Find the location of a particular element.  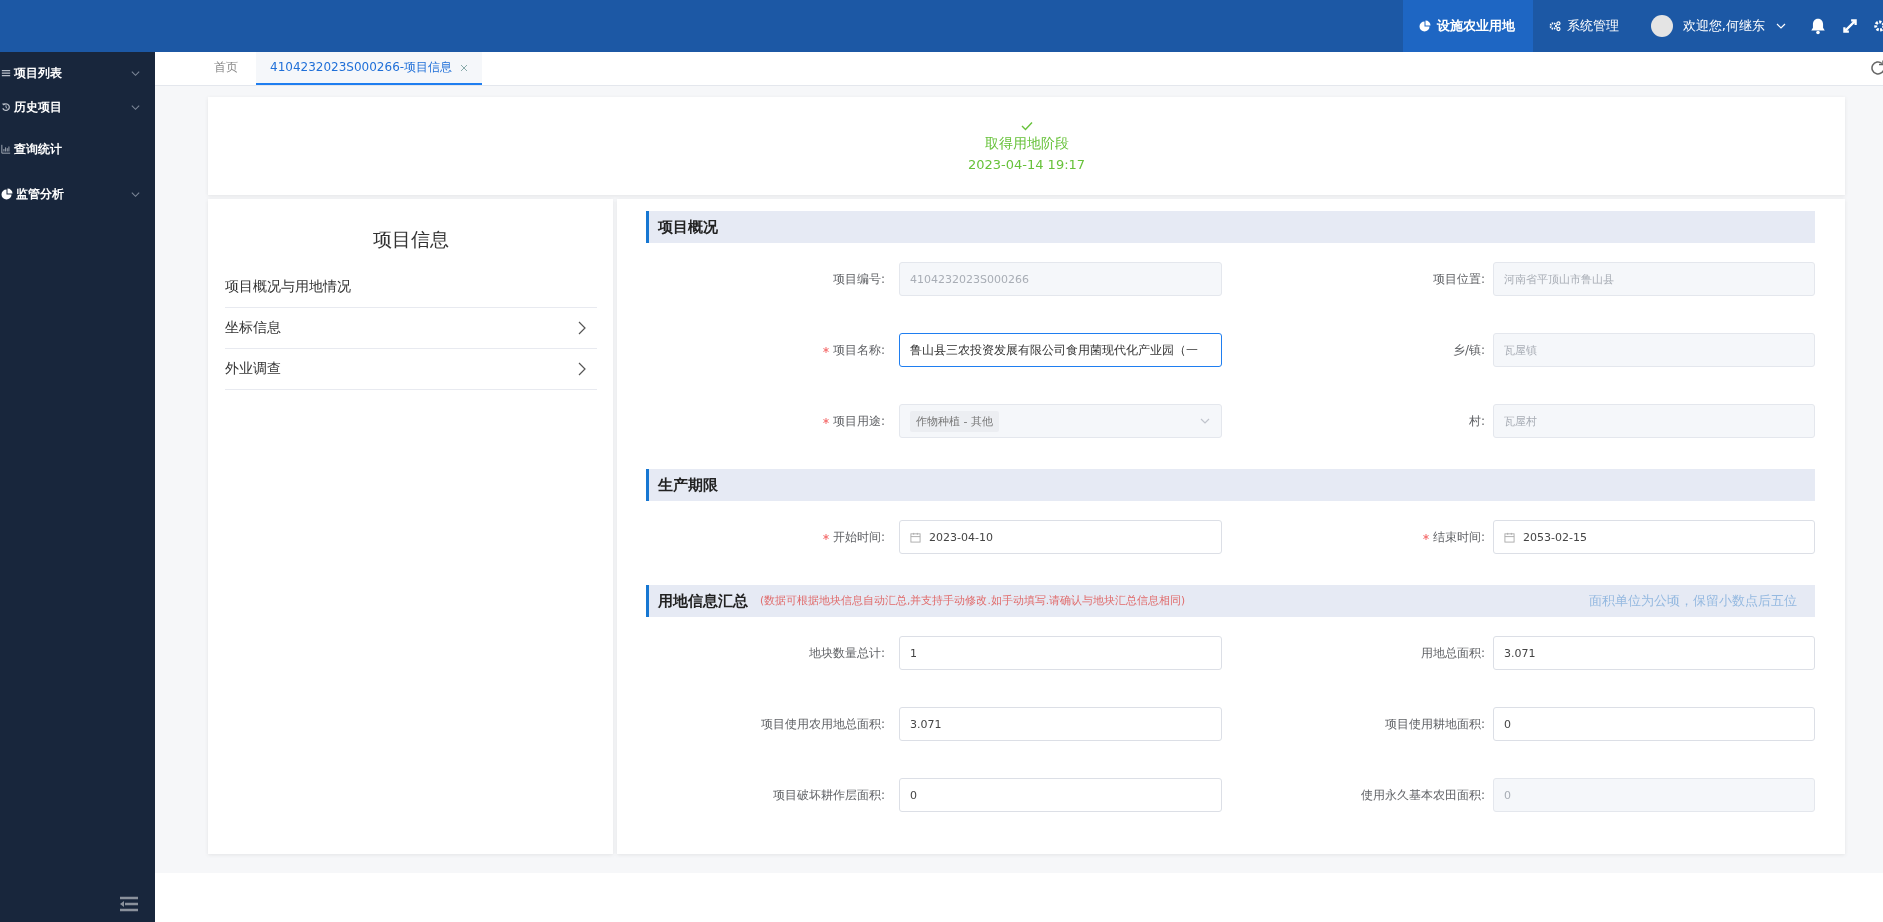

gears-icon is located at coordinates (1554, 26).